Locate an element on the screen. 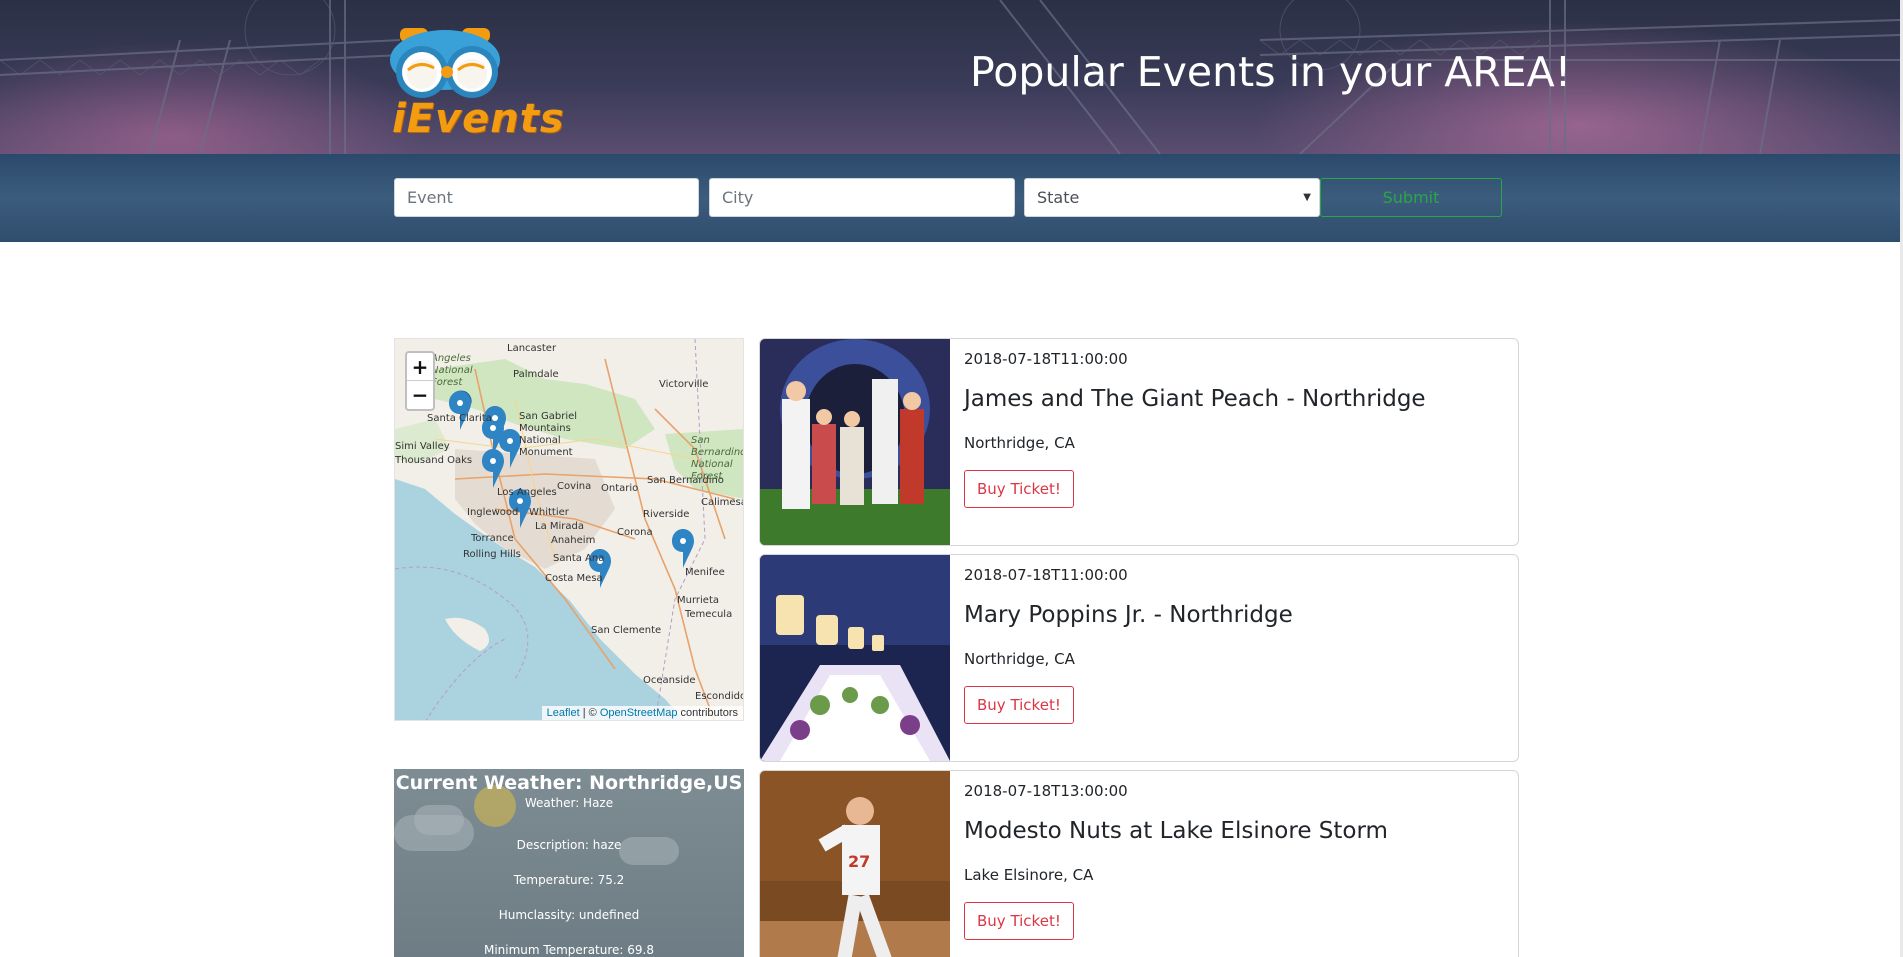 This screenshot has width=1903, height=957. map-place-label: Simi Valley is located at coordinates (422, 446).